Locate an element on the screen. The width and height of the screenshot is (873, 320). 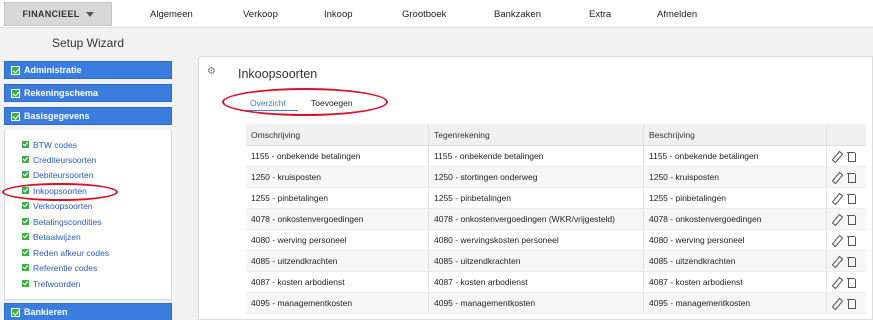
gear-icon: ⚙ is located at coordinates (211, 71).